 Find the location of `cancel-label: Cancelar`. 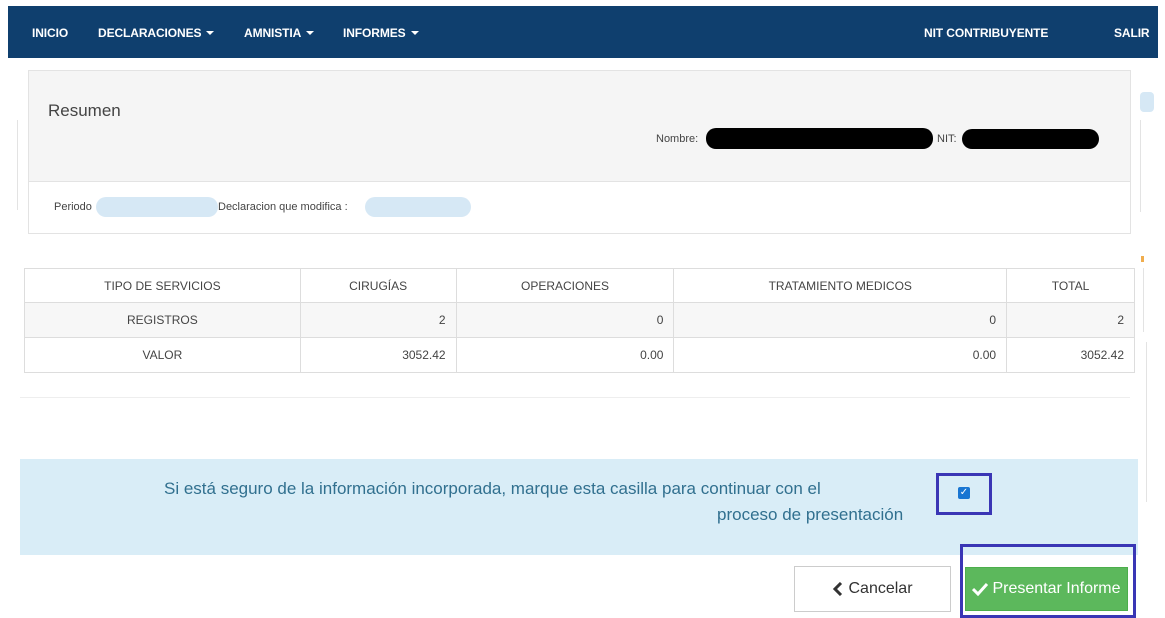

cancel-label: Cancelar is located at coordinates (880, 588).